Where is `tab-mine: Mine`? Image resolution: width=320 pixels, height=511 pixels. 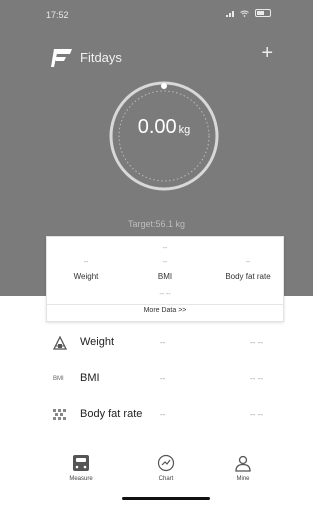
tab-mine: Mine is located at coordinates (243, 468).